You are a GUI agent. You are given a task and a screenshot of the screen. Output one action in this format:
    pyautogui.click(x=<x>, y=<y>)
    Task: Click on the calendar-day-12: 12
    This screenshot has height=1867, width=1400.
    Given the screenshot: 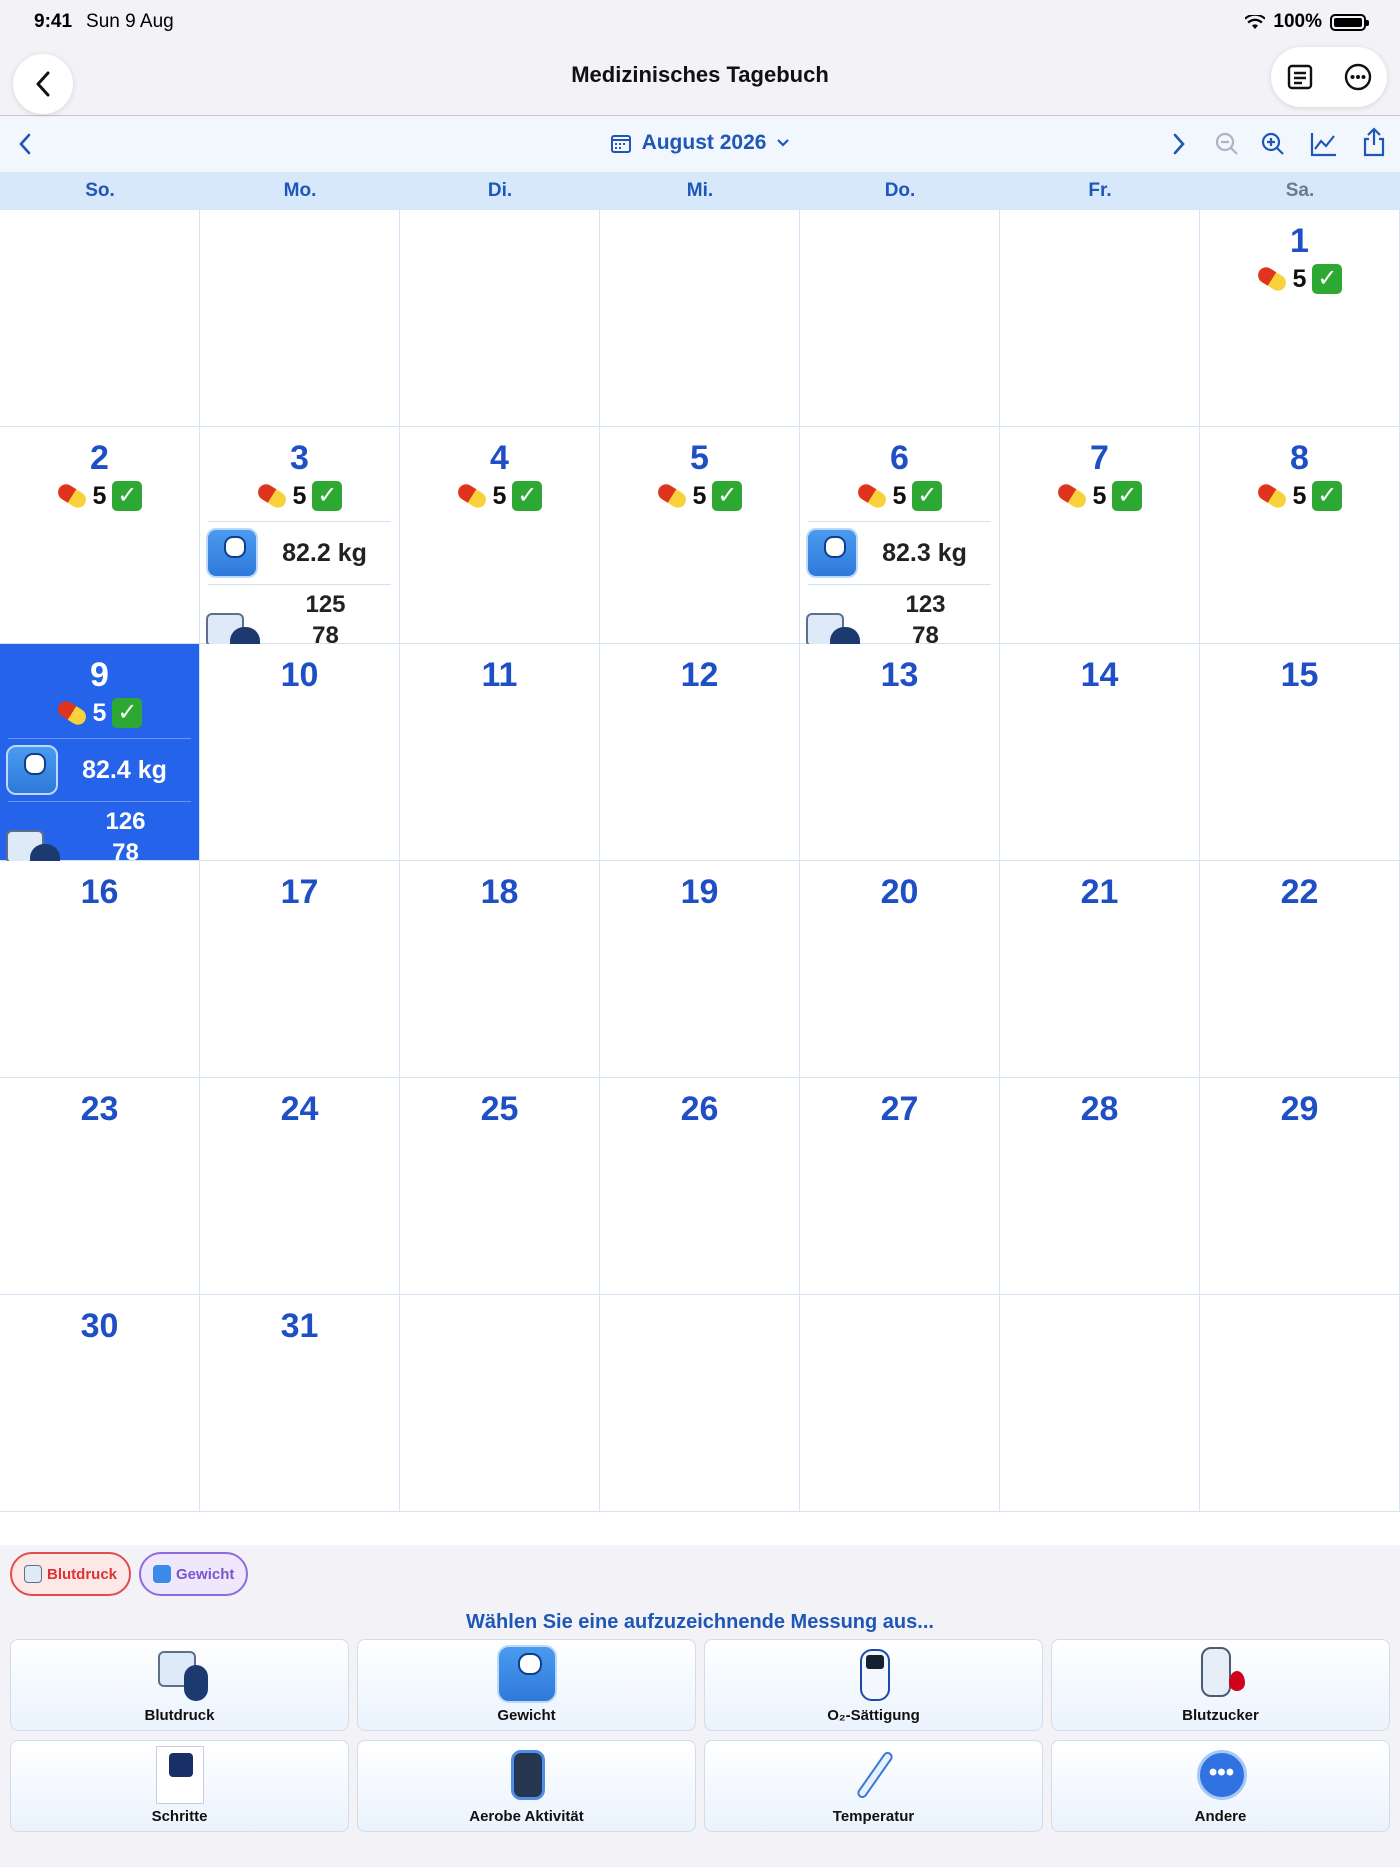 What is the action you would take?
    pyautogui.click(x=700, y=752)
    